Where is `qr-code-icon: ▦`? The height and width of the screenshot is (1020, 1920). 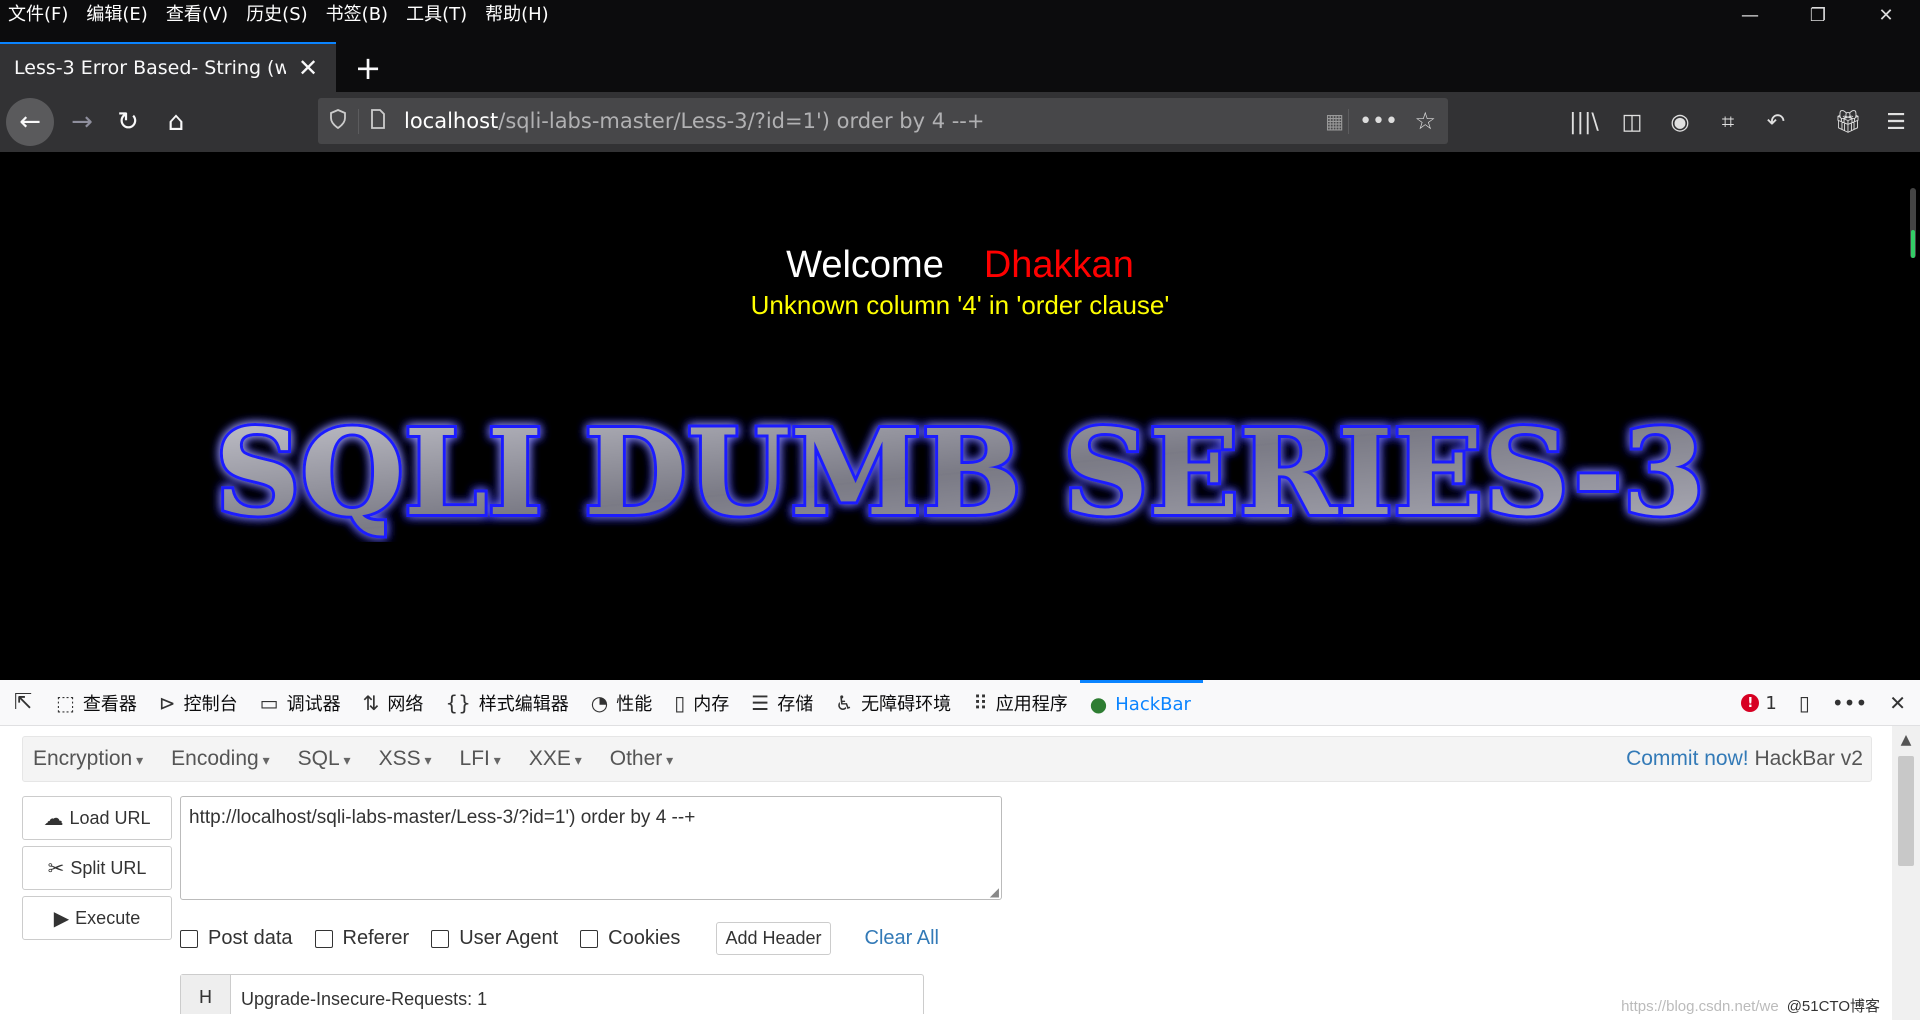
qr-code-icon: ▦ is located at coordinates (1334, 121).